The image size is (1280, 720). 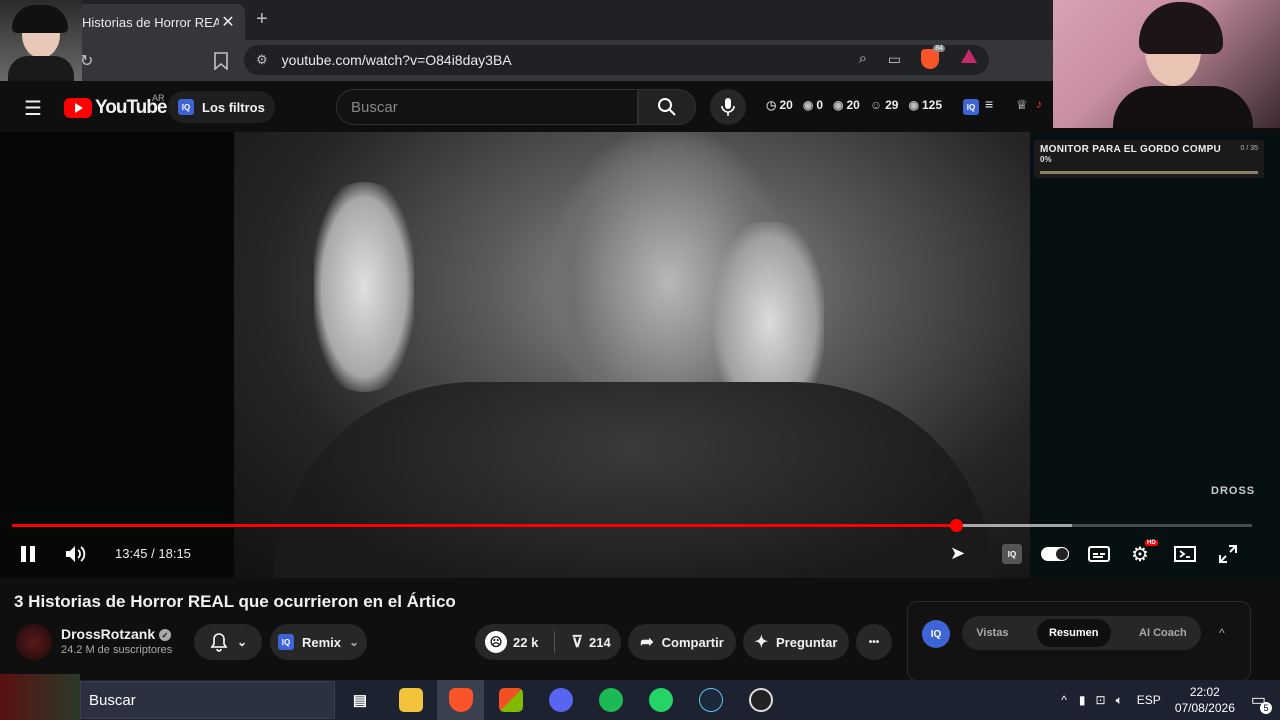 What do you see at coordinates (884, 105) in the screenshot?
I see `stat-3: ☺ 29` at bounding box center [884, 105].